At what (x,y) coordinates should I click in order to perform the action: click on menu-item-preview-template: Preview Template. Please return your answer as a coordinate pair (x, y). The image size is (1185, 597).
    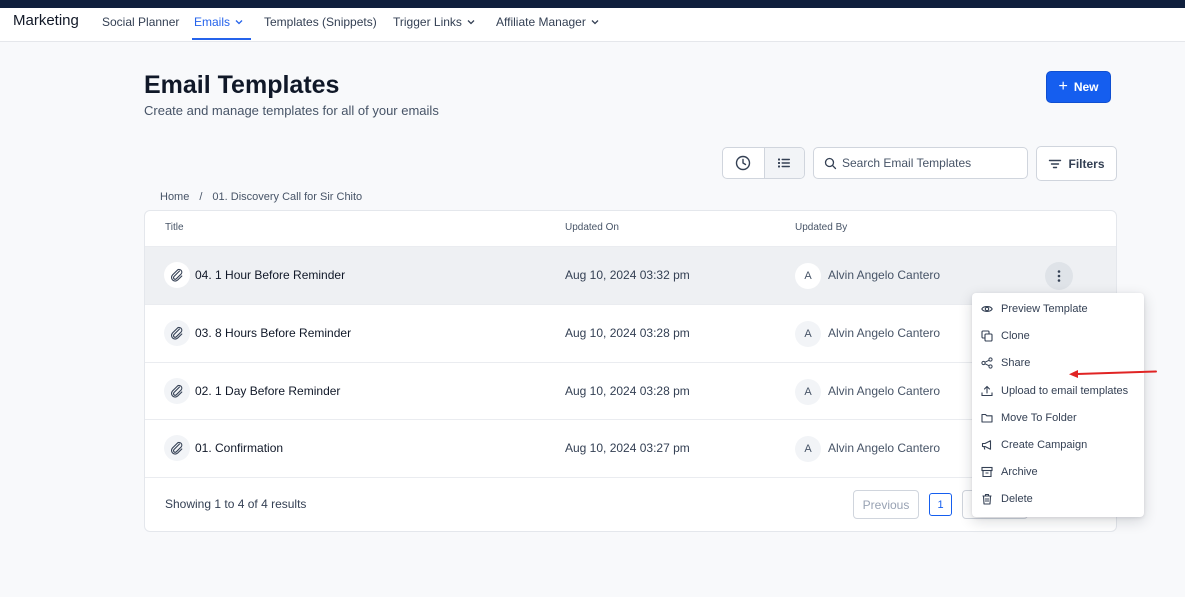
    Looking at the image, I should click on (1058, 308).